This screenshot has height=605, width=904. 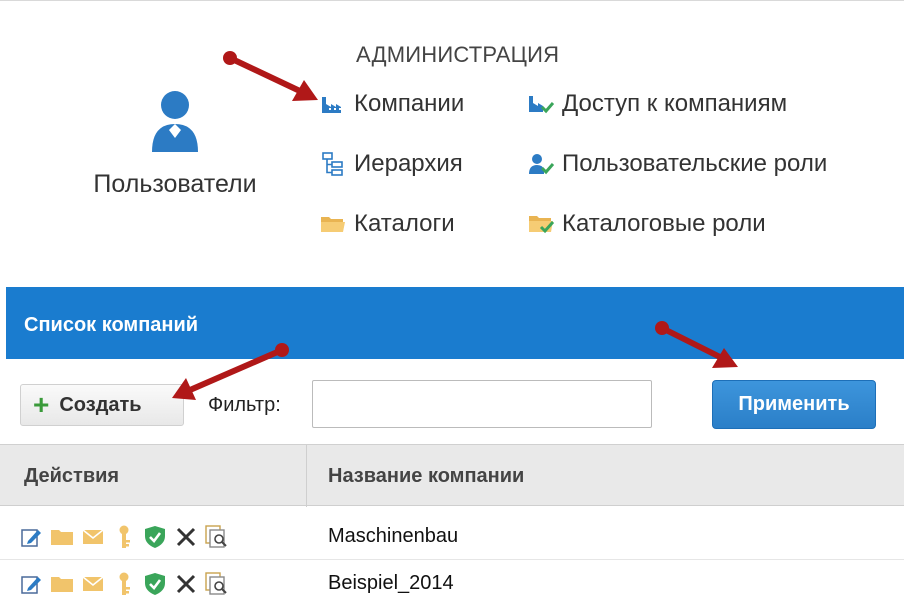 I want to click on menu-item-companies: Компании, so click(x=392, y=104).